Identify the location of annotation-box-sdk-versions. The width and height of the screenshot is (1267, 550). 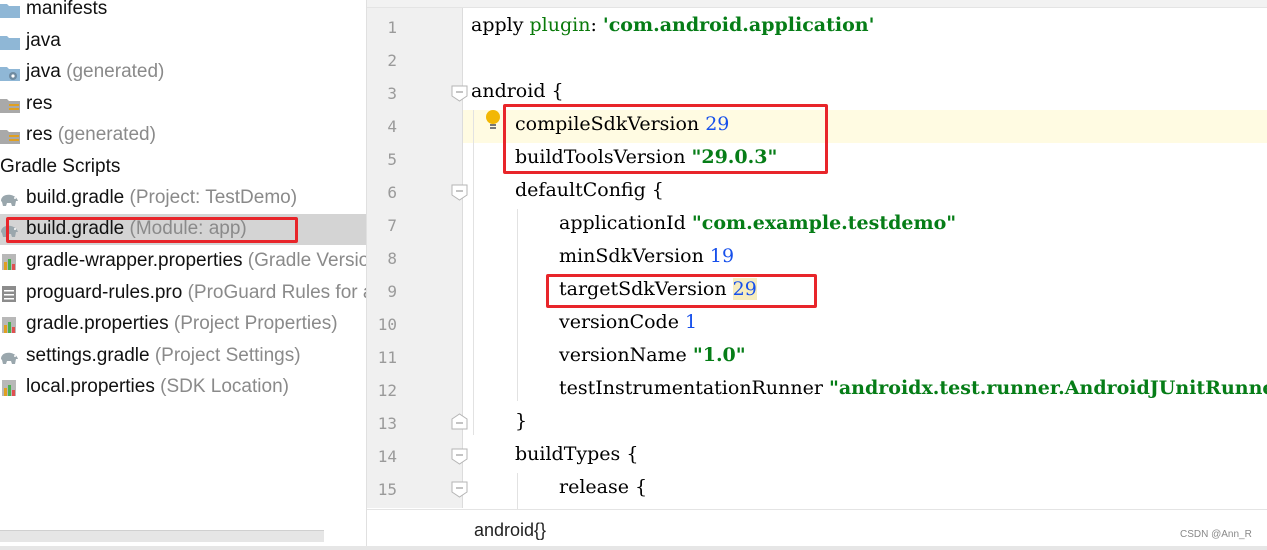
(665, 139).